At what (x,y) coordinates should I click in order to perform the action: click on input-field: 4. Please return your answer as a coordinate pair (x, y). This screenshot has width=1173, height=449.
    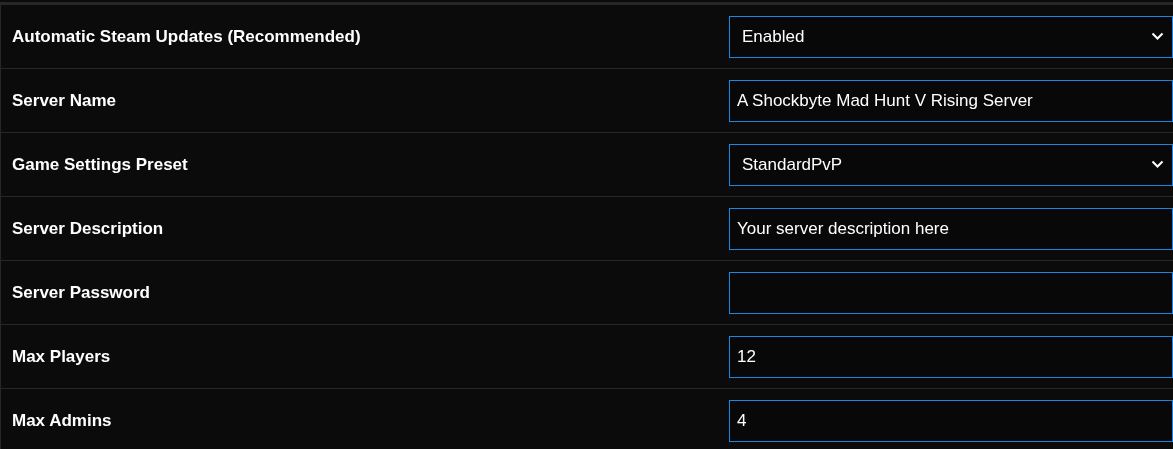
    Looking at the image, I should click on (951, 420).